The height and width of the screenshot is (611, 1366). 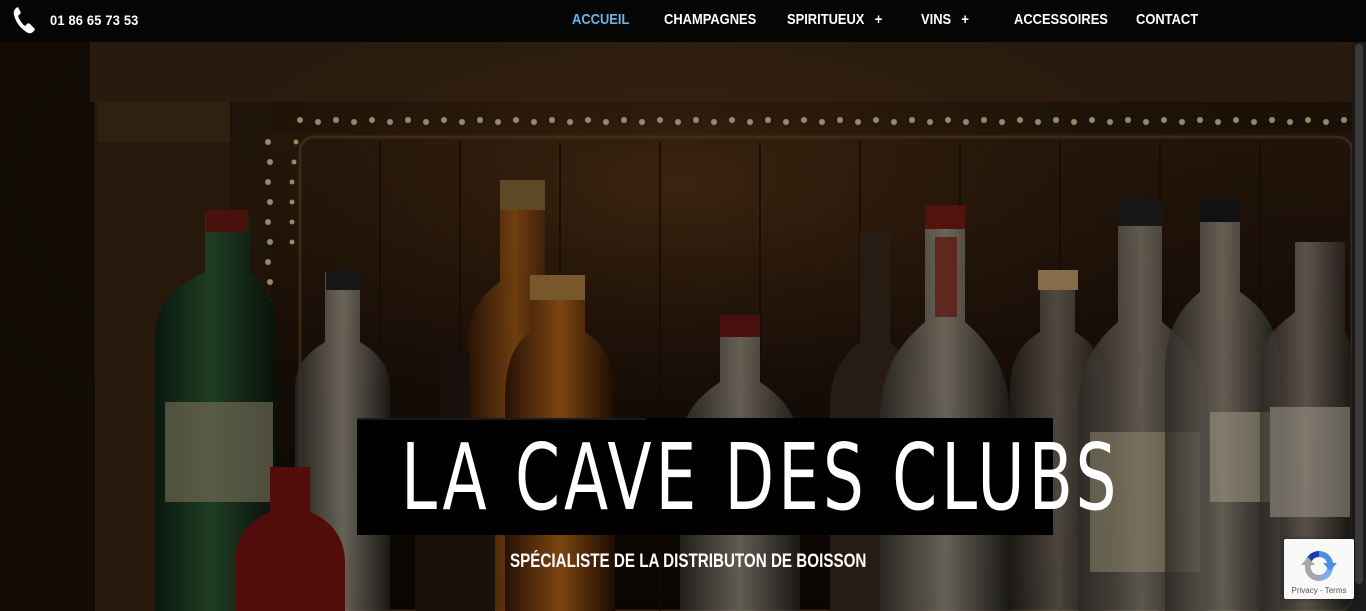 What do you see at coordinates (688, 561) in the screenshot?
I see `hero-subtitle: SPÉCIALISTE DE LA DISTRIBUTON DE BOISSON` at bounding box center [688, 561].